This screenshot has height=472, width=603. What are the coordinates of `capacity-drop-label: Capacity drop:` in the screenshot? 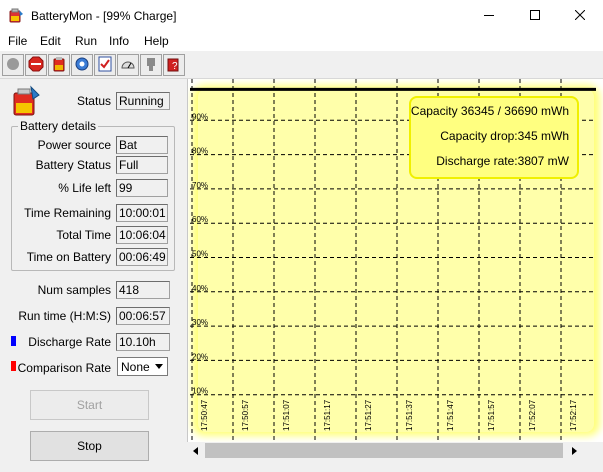 It's located at (479, 136).